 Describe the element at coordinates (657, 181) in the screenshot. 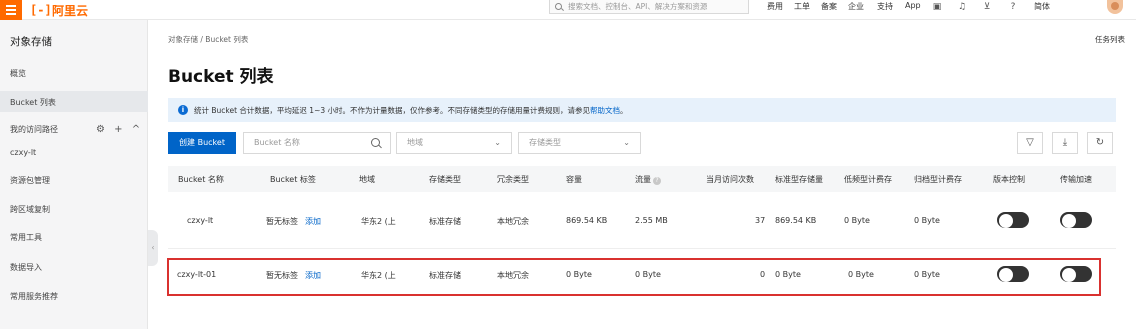

I see `question-icon: ?` at that location.